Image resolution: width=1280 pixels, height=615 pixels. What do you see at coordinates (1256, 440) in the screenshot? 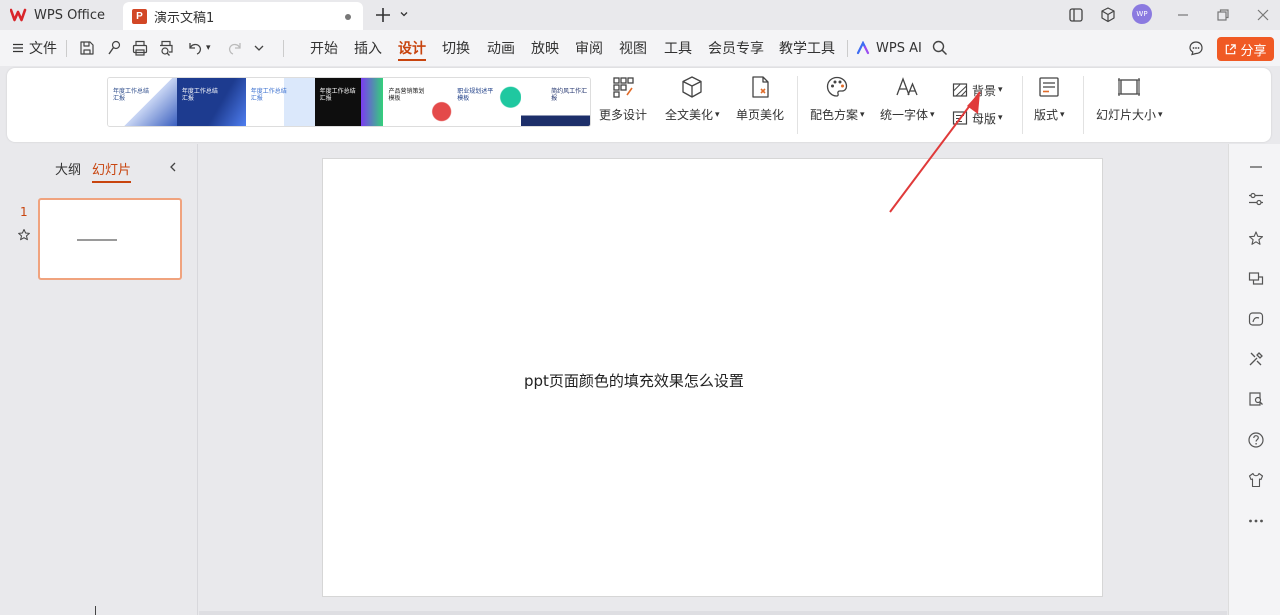
I see `help-icon` at bounding box center [1256, 440].